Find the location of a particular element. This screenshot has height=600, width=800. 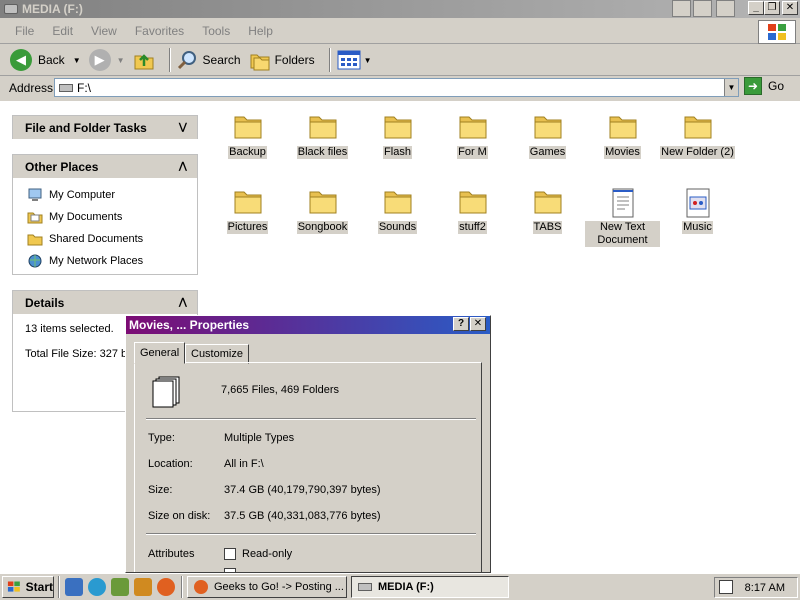

other-places-header: Other Places ⋀ is located at coordinates (105, 166).